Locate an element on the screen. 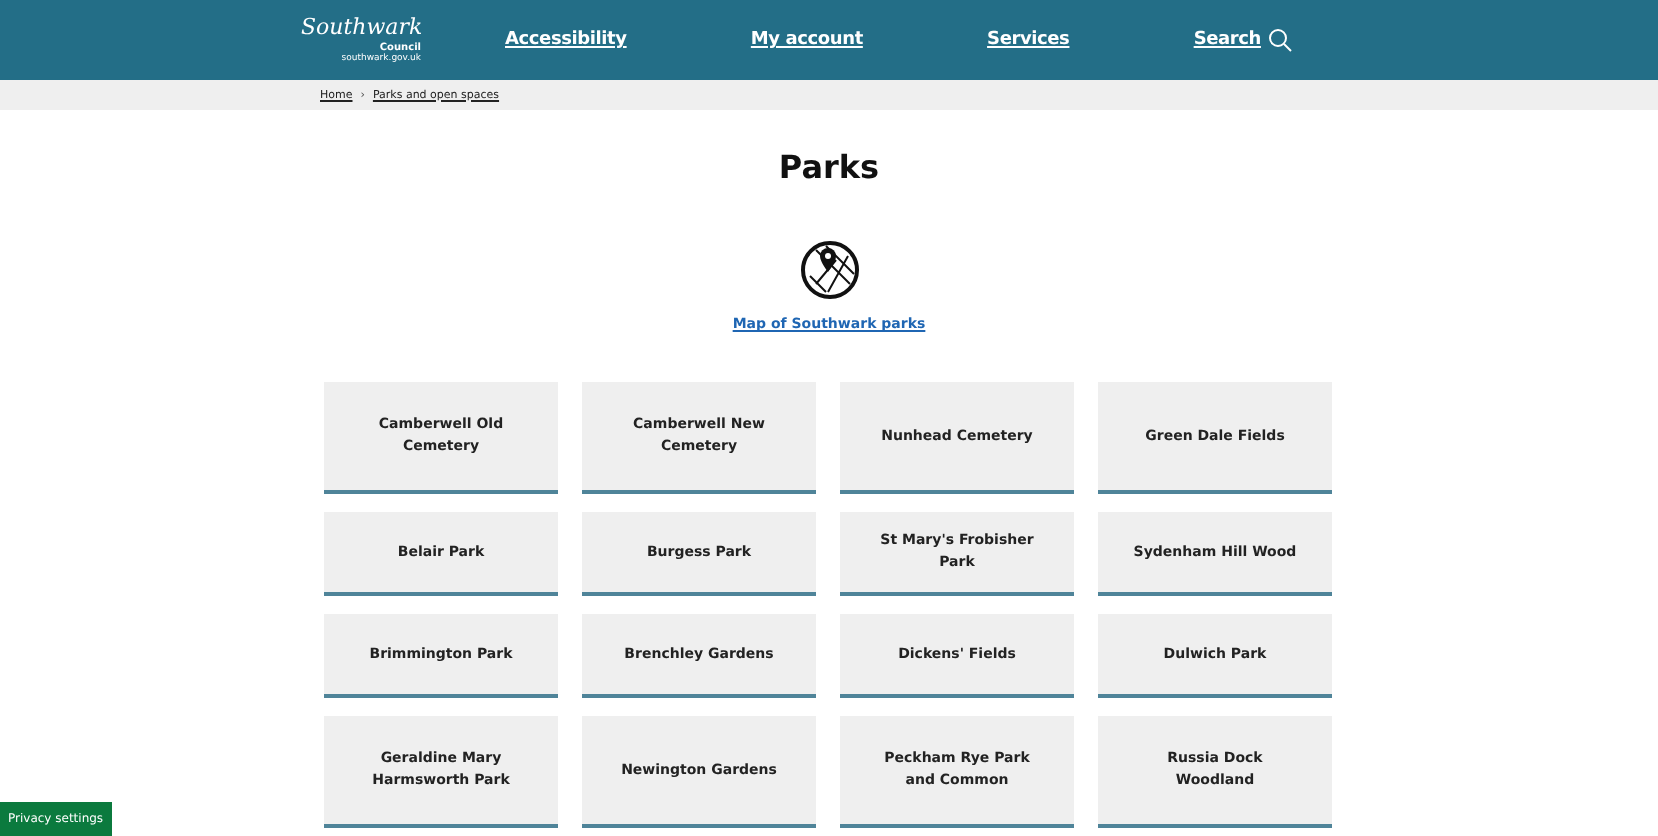  logo-wordmark: Southwark is located at coordinates (363, 28).